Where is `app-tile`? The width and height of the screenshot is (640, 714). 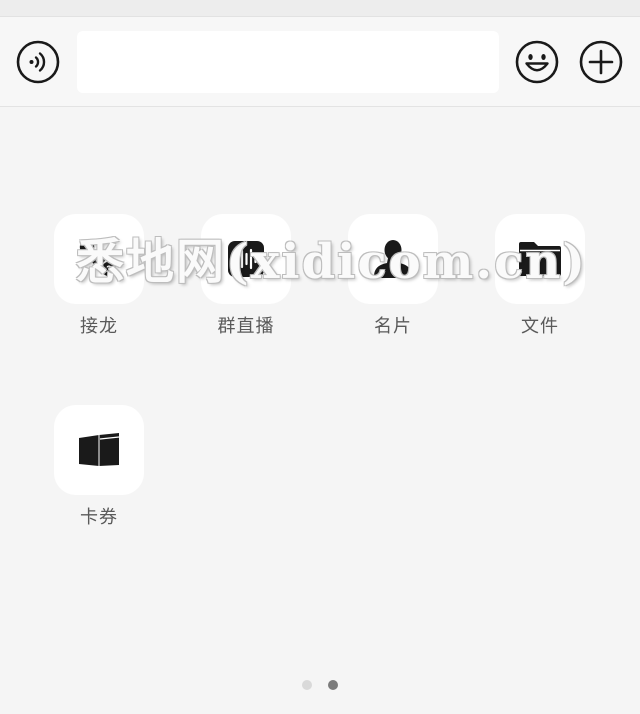
app-tile is located at coordinates (99, 450).